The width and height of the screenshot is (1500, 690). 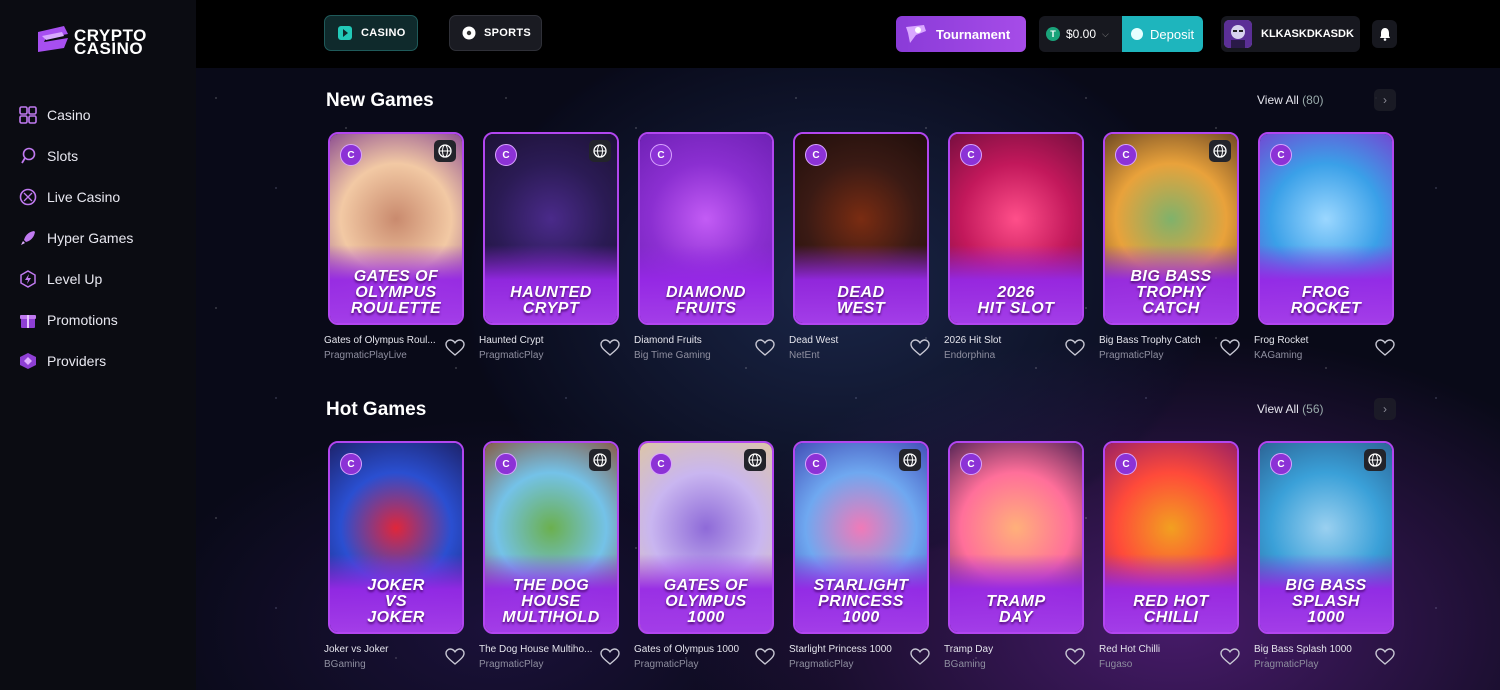 What do you see at coordinates (383, 649) in the screenshot?
I see `game-name: Joker vs Joker` at bounding box center [383, 649].